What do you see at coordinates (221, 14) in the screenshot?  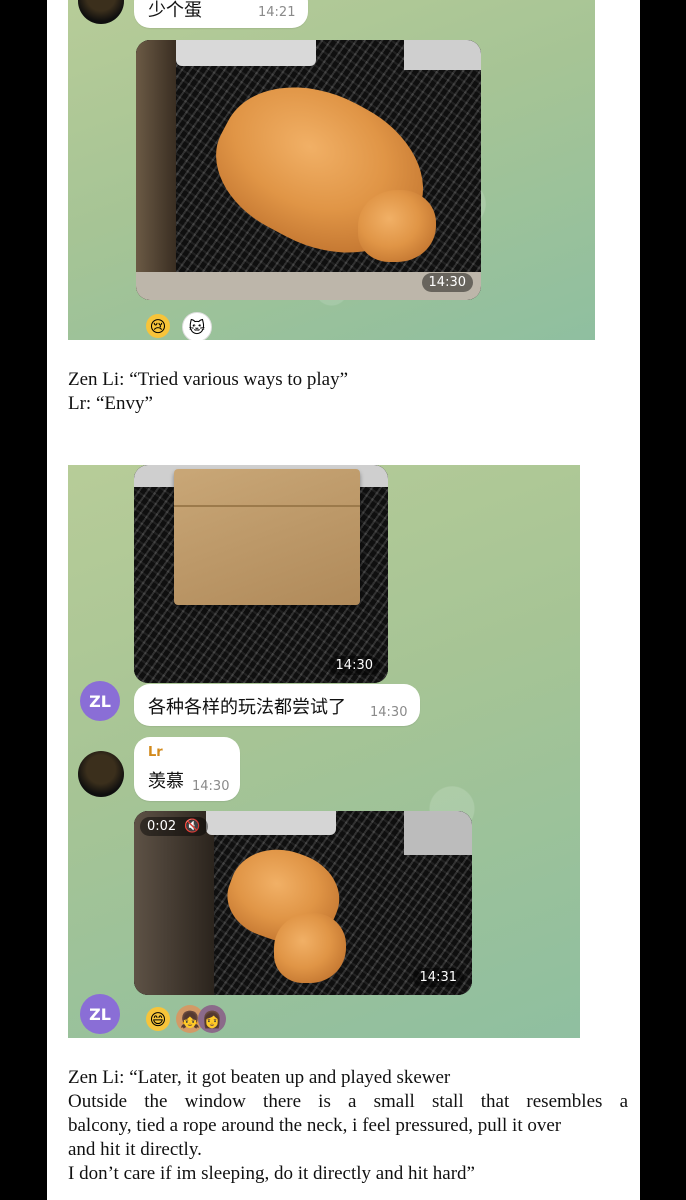 I see `message-bubble-top: 少个蛋 14:21` at bounding box center [221, 14].